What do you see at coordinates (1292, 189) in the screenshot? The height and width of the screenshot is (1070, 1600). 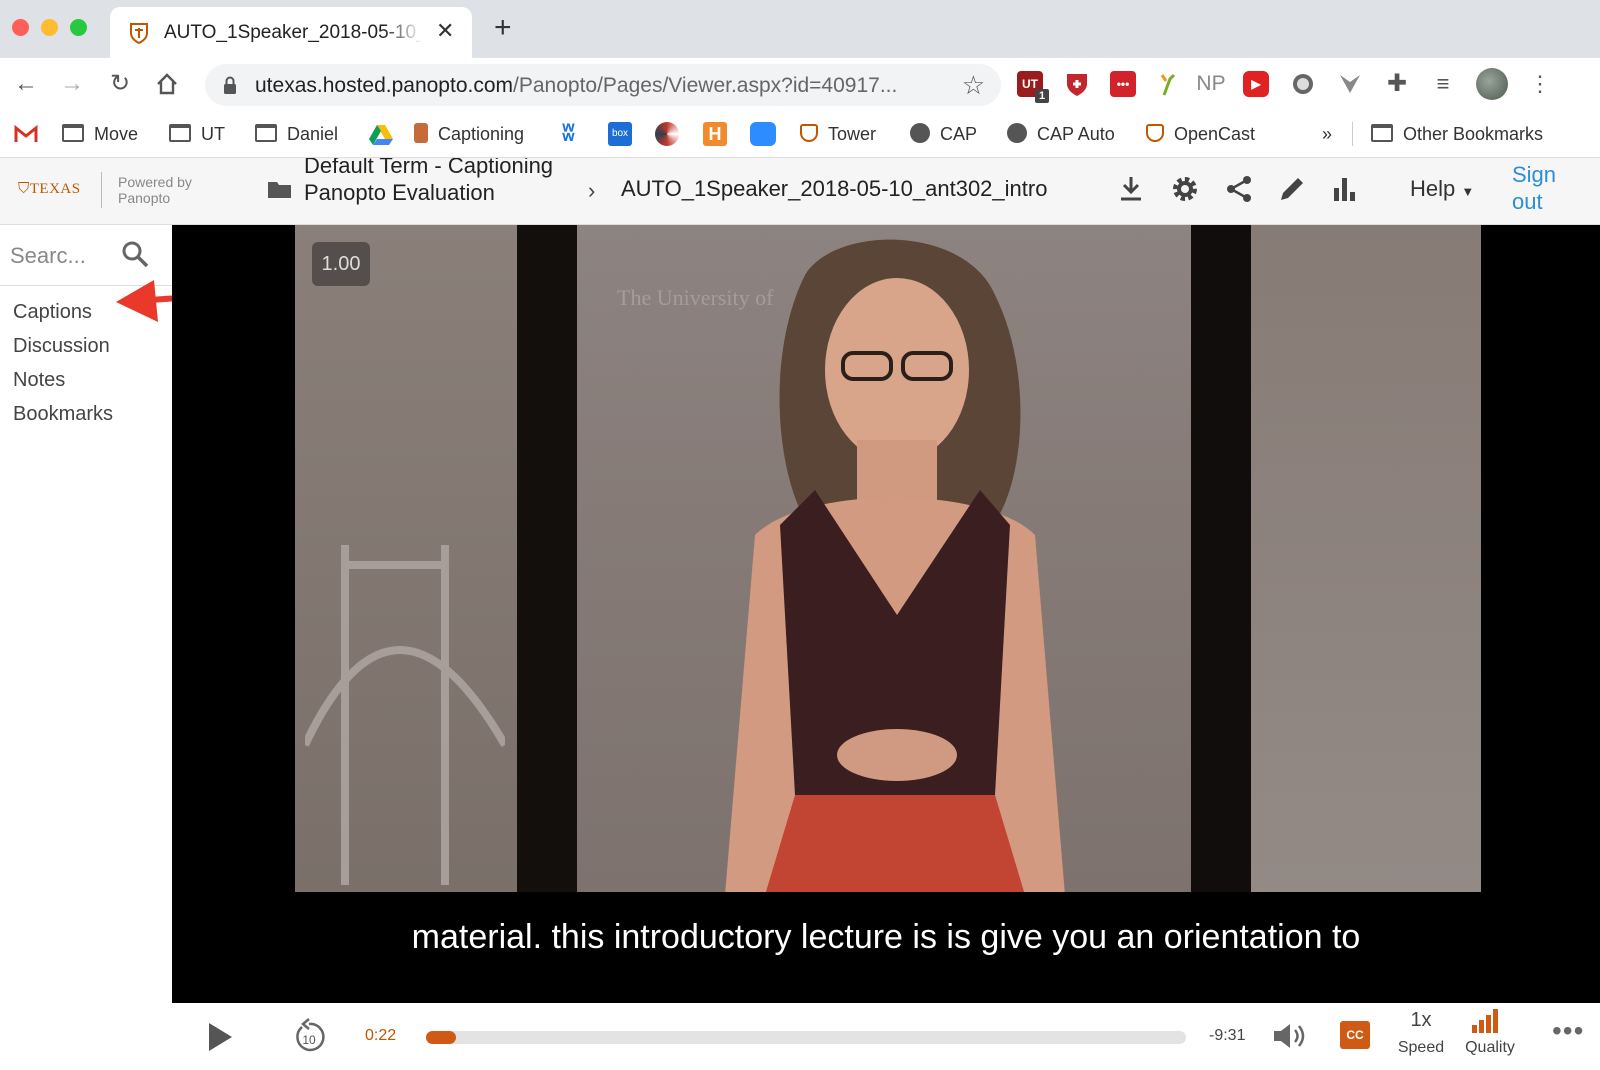 I see `edit-pencil-icon` at bounding box center [1292, 189].